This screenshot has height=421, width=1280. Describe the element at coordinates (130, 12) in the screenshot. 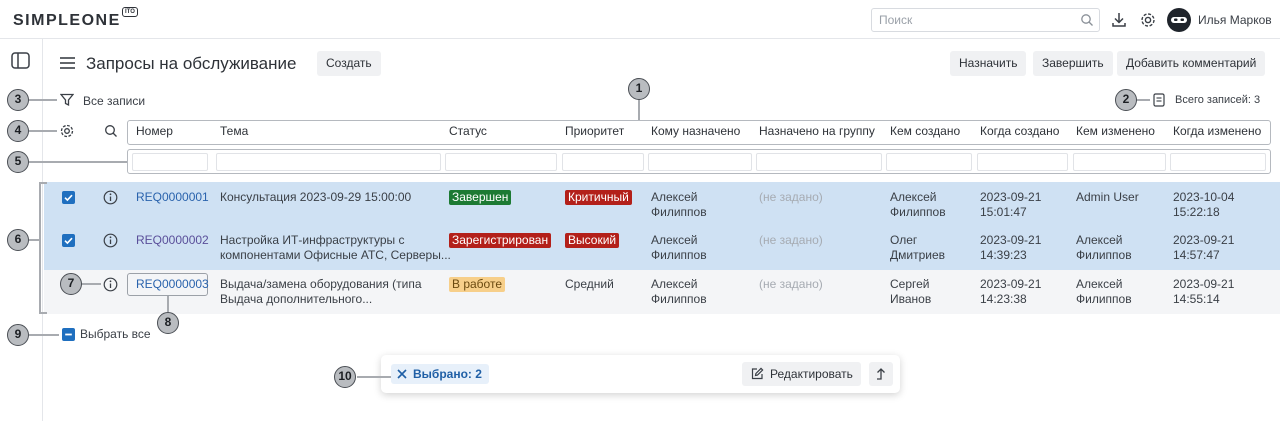

I see `logo-badge: ITO` at that location.